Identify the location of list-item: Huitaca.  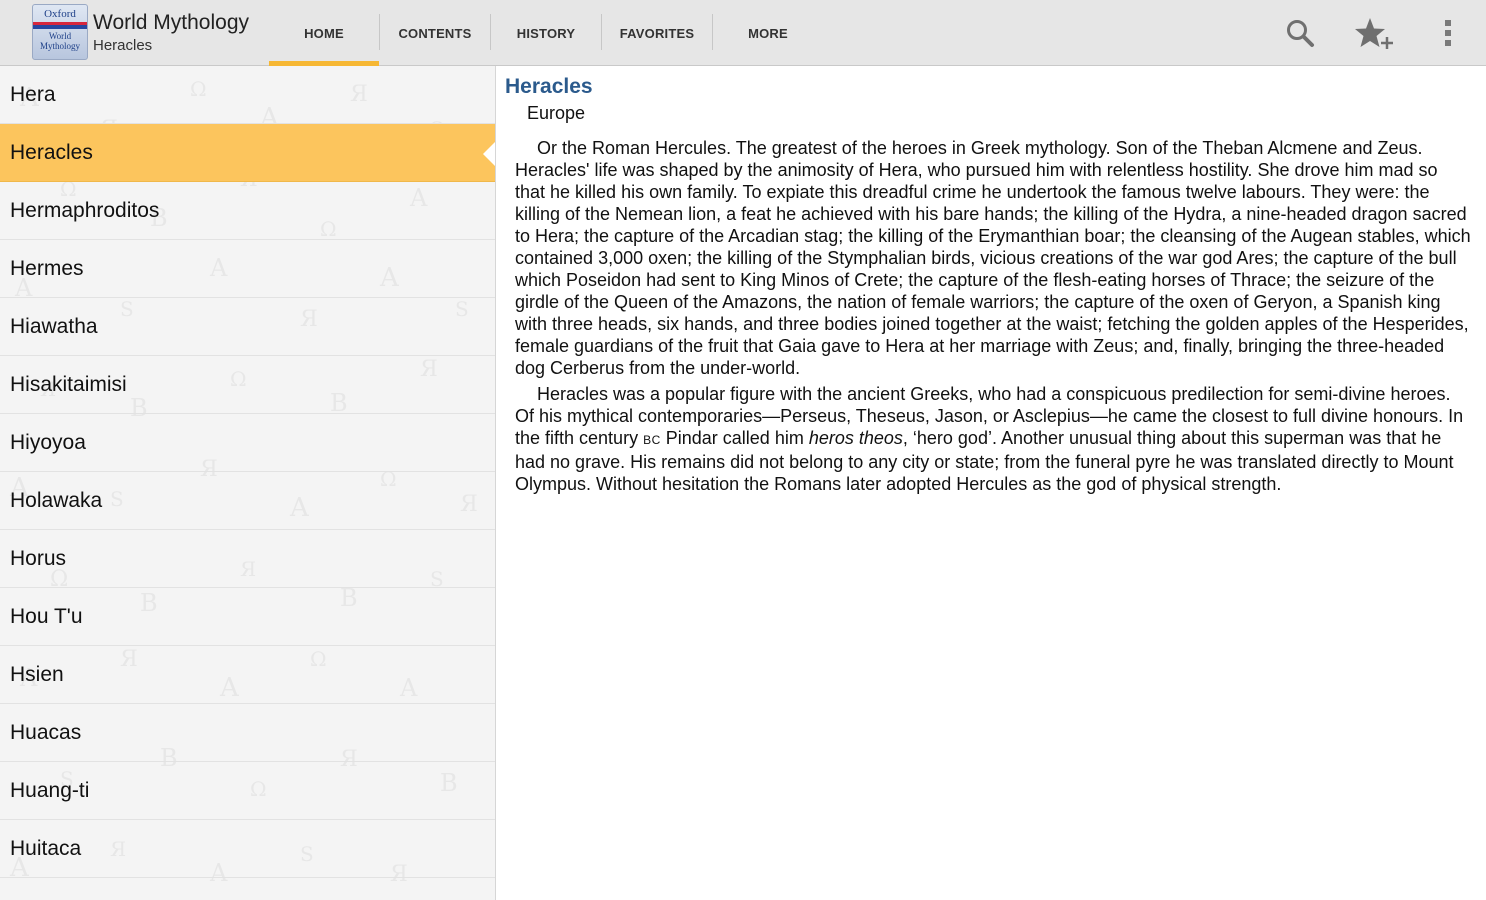
(247, 849).